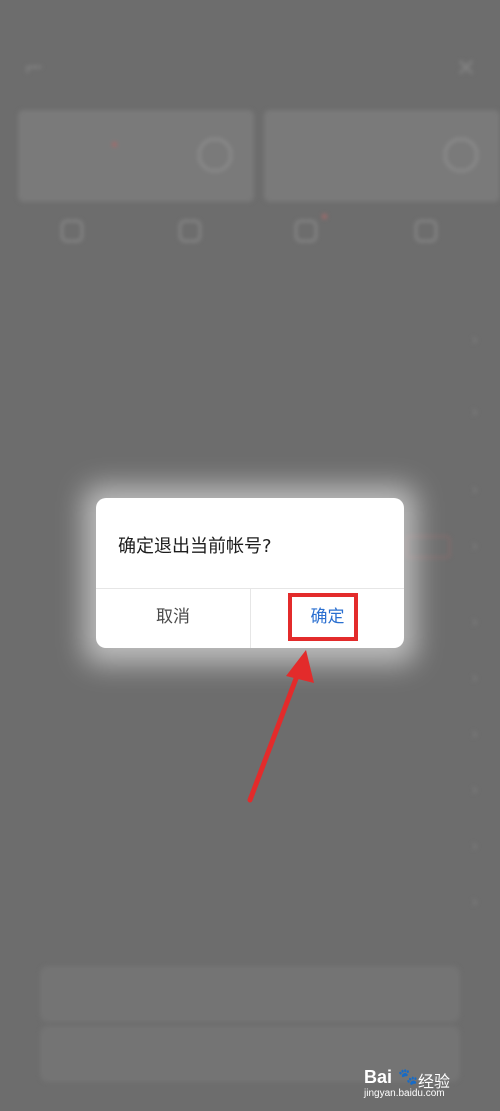 Image resolution: width=500 pixels, height=1111 pixels. Describe the element at coordinates (300, 666) in the screenshot. I see `arrow-head` at that location.